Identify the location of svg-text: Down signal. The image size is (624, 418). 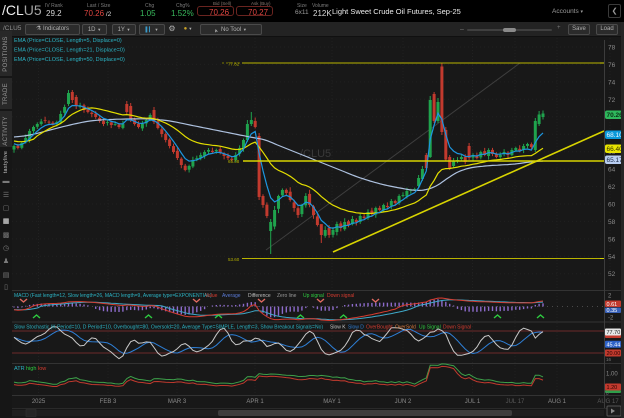
(340, 296).